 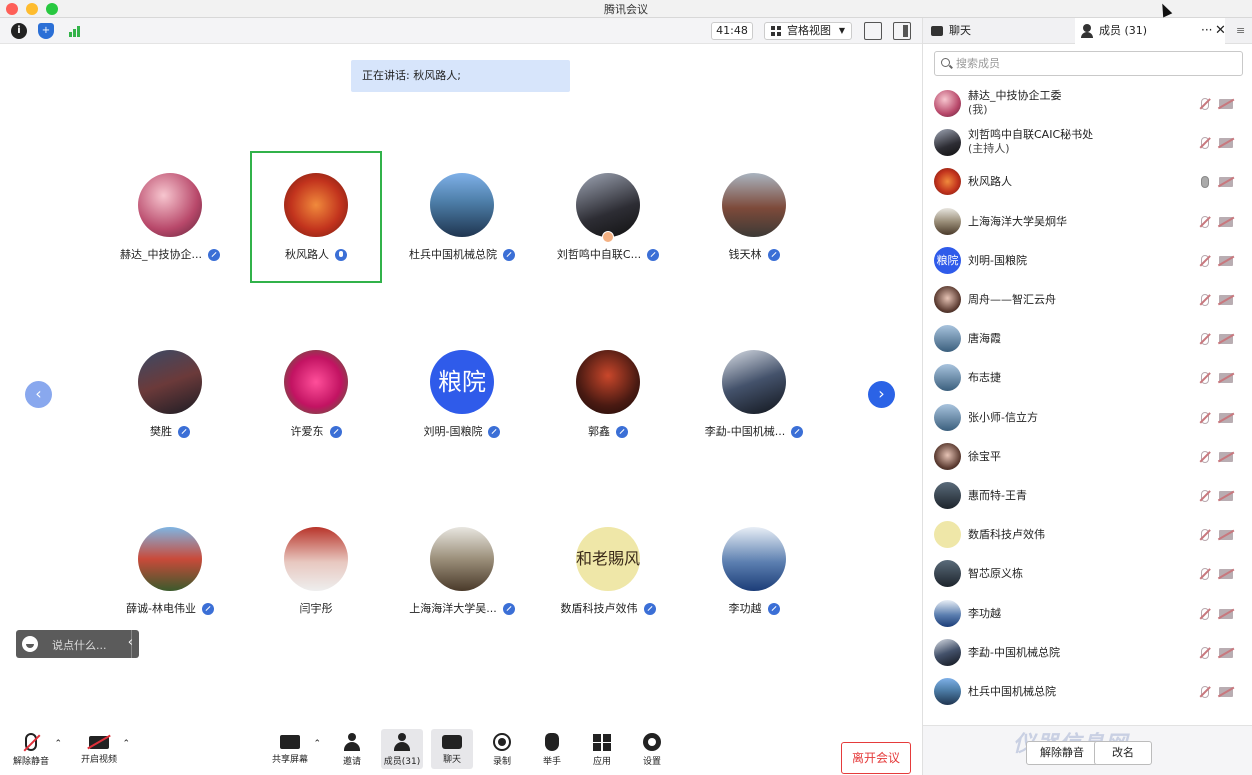 What do you see at coordinates (502, 749) in the screenshot?
I see `record-button: 录制` at bounding box center [502, 749].